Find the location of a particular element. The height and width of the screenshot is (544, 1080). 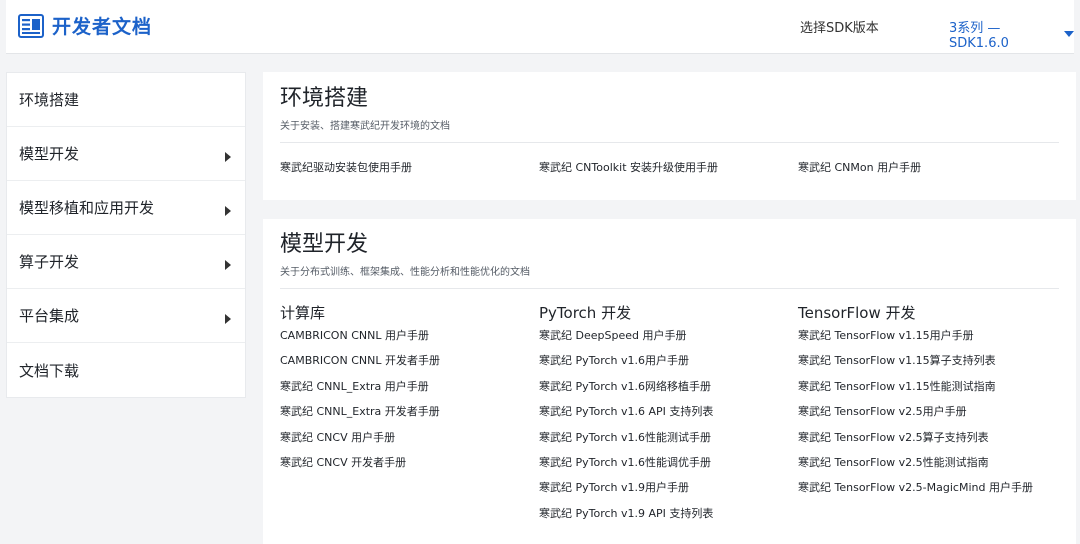

column-heading: TensorFlow 开发 is located at coordinates (857, 313).